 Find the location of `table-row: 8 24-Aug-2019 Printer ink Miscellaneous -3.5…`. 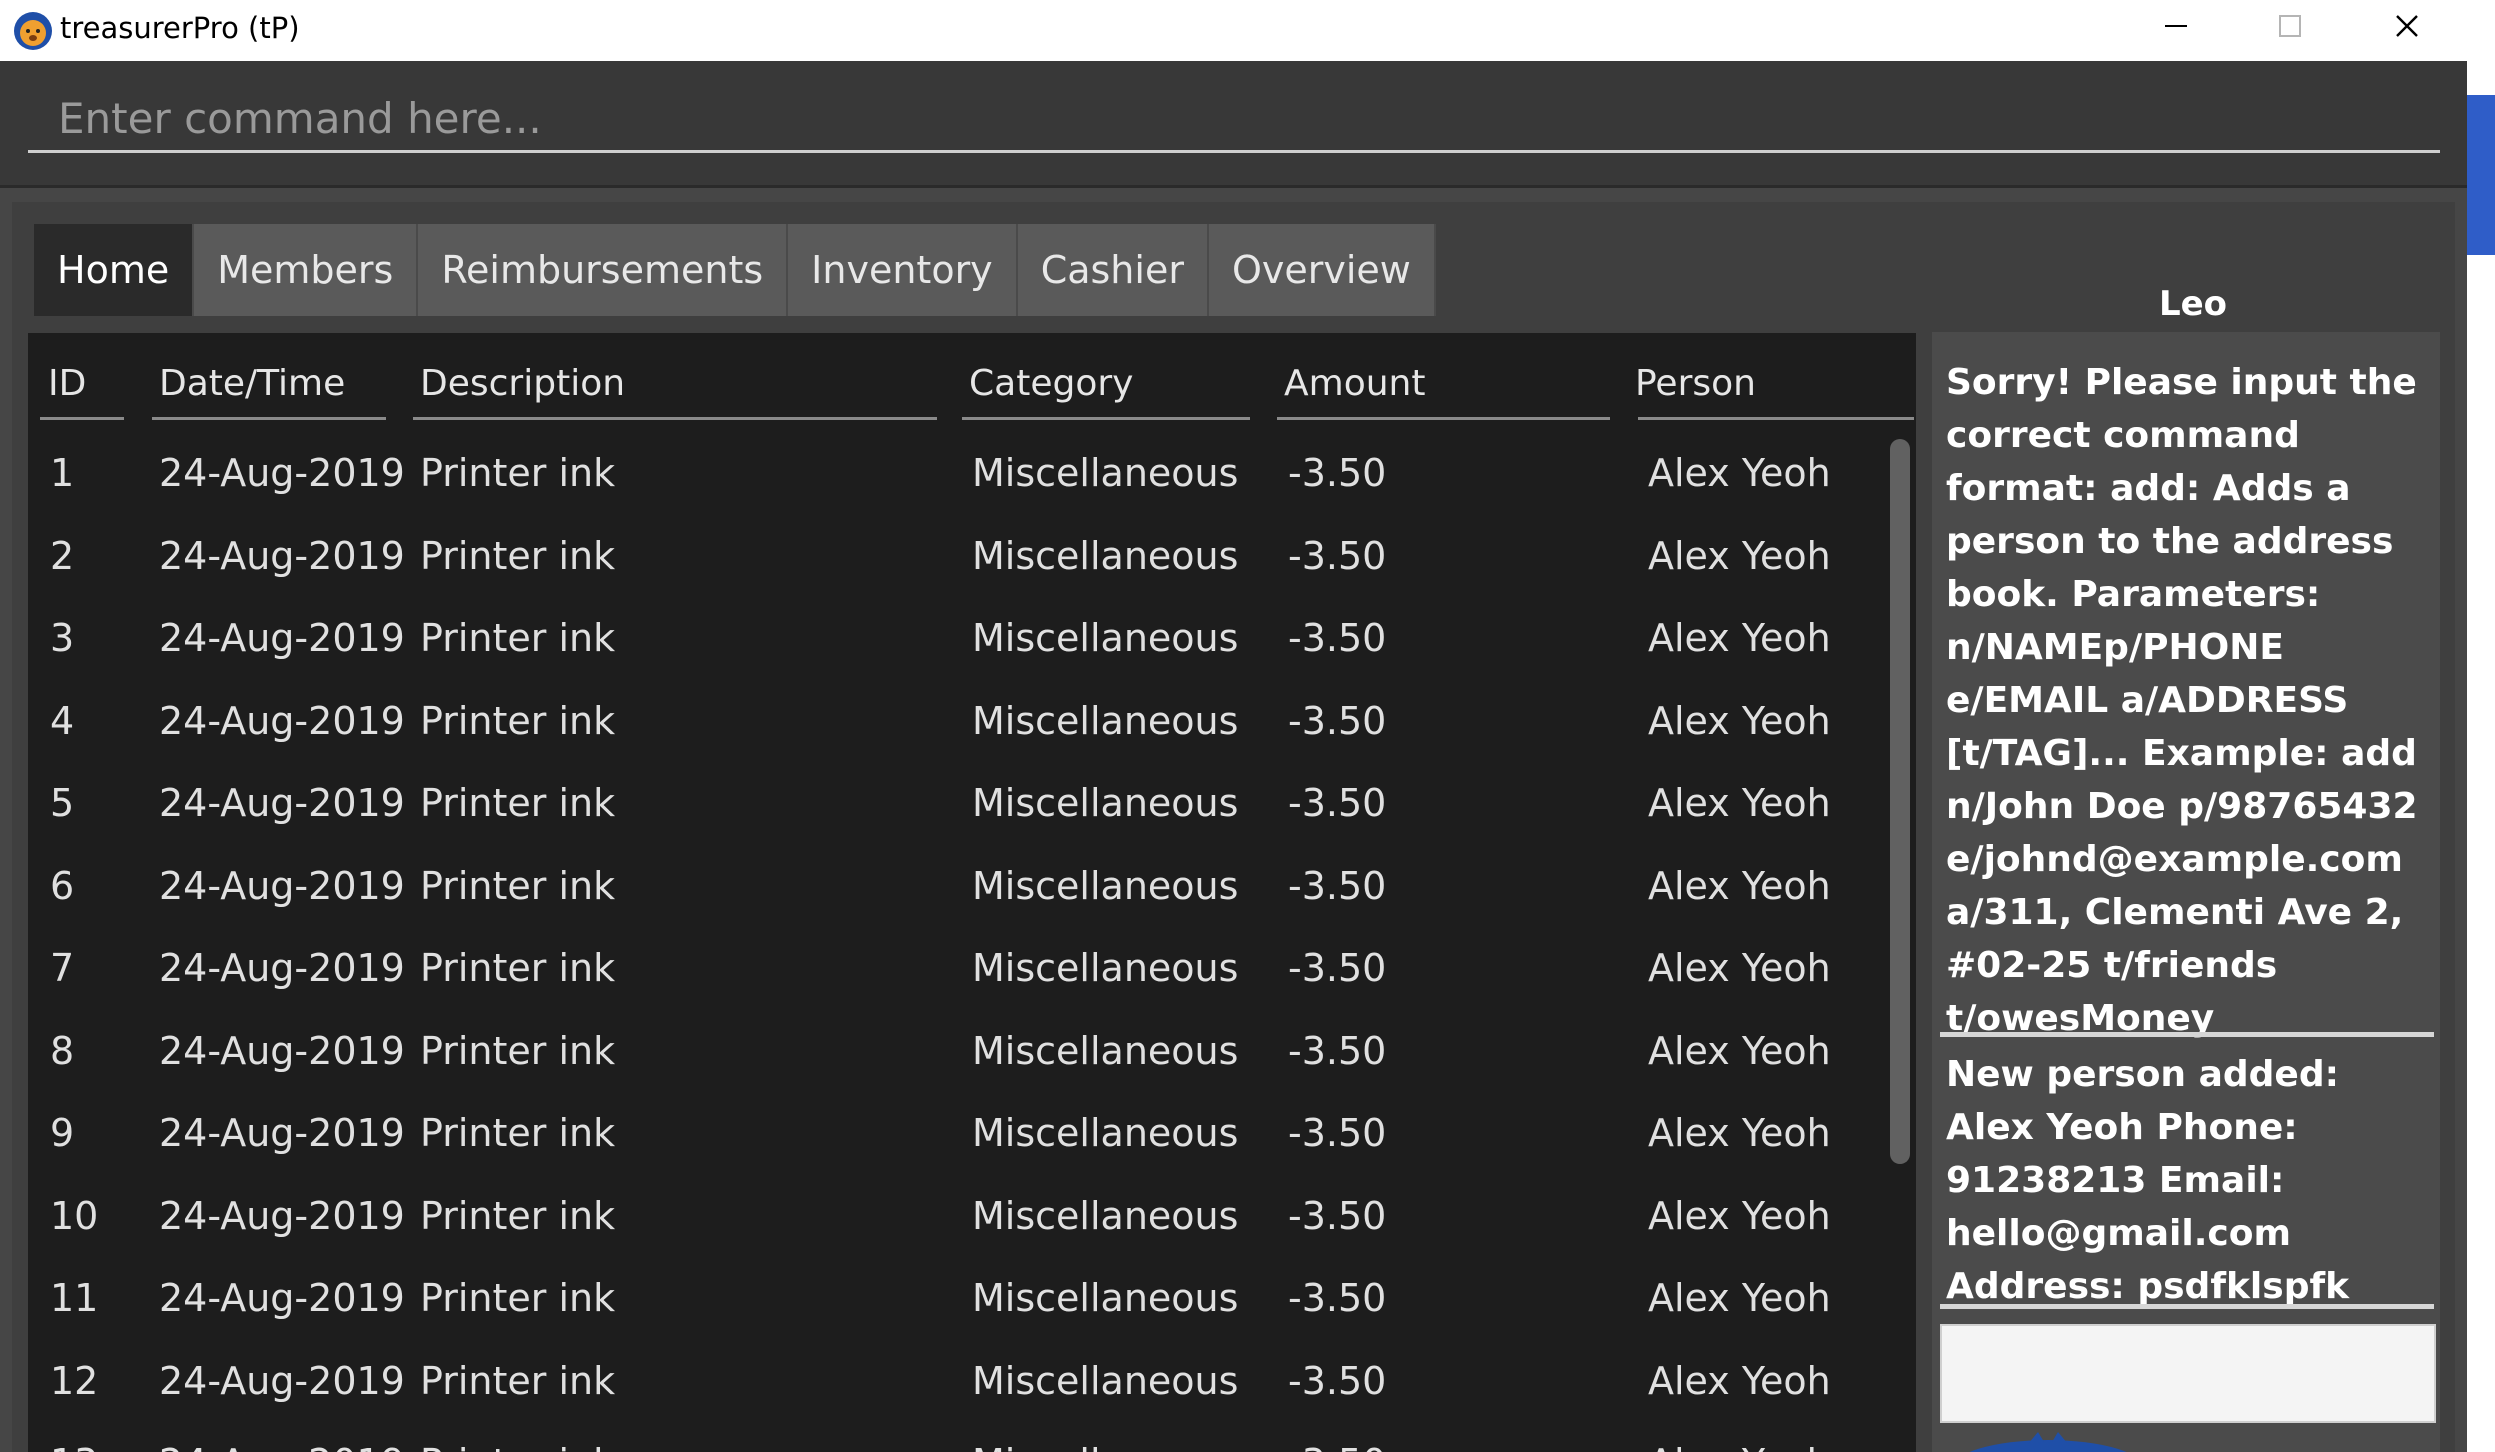

table-row: 8 24-Aug-2019 Printer ink Miscellaneous -3.5… is located at coordinates (955, 1052).